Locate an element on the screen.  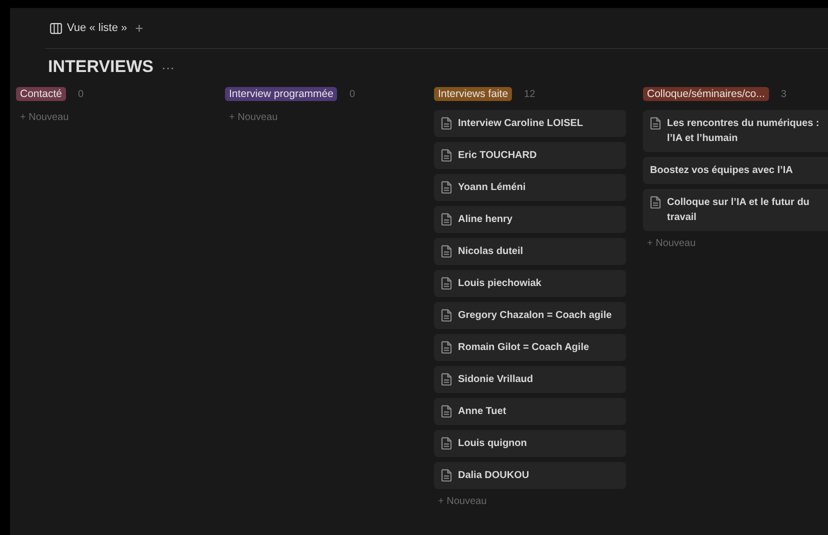
page-card: Les rencontres du numériques : l’IA et l’humain is located at coordinates (735, 131).